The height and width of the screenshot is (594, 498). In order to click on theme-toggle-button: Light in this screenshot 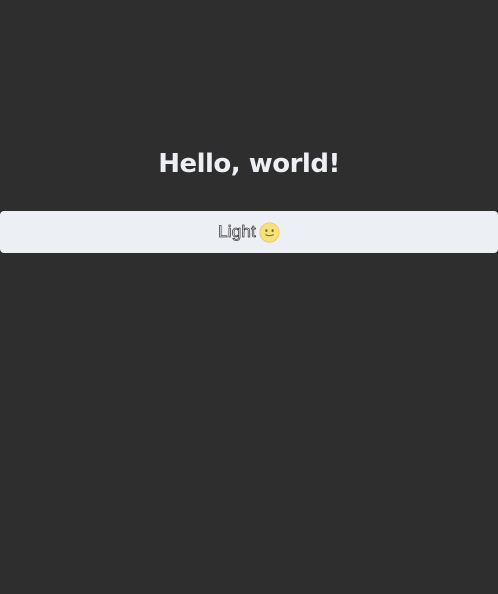, I will do `click(249, 232)`.